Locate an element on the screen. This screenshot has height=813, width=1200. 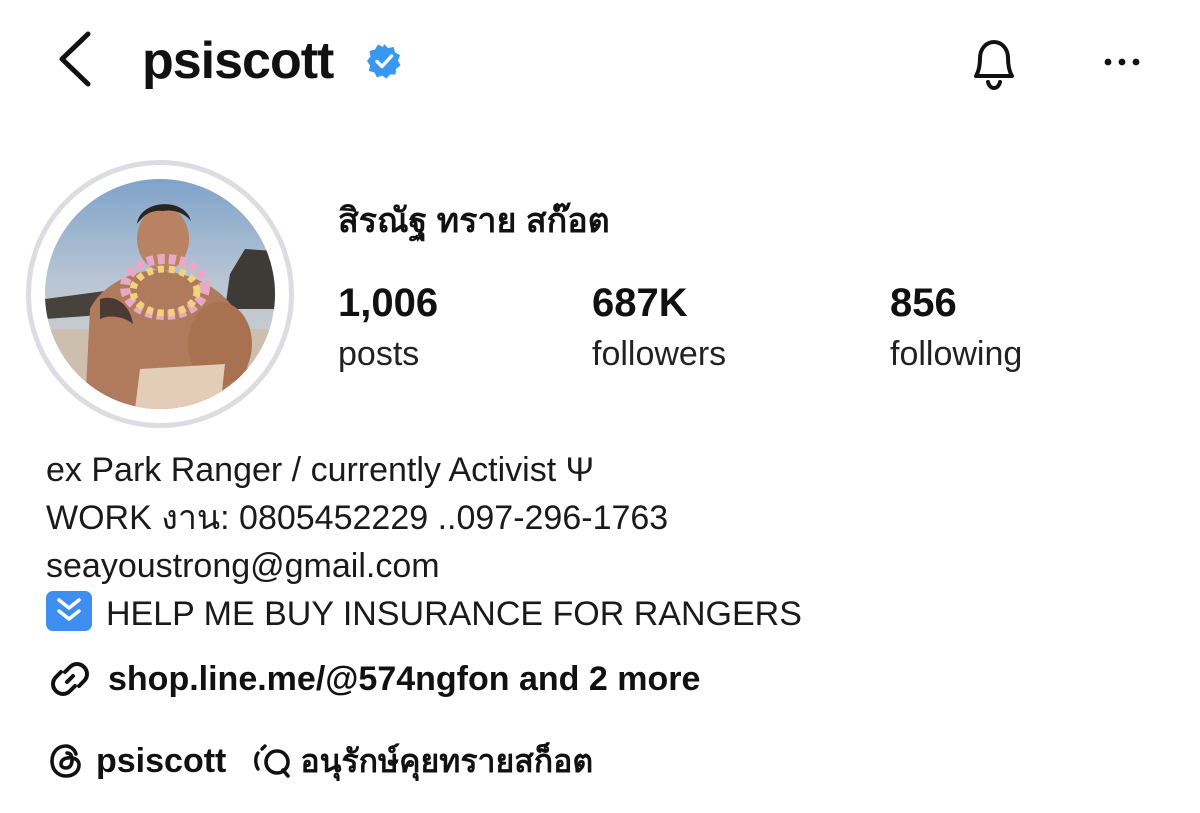
profile-full-name: สิรณัฐ ทราย สก๊อต is located at coordinates (474, 221).